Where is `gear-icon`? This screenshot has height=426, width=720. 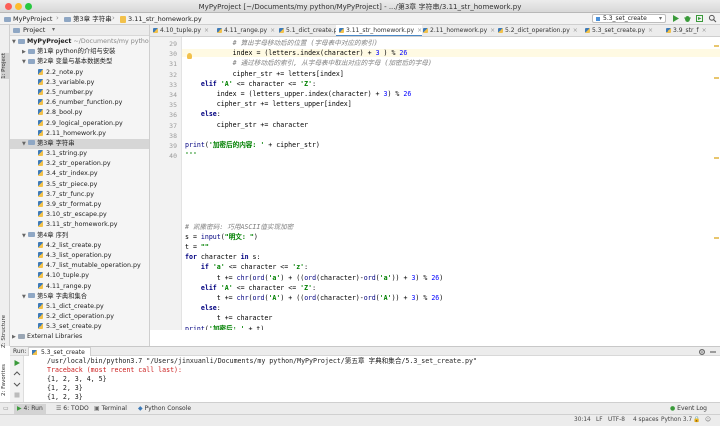
gear-icon is located at coordinates (702, 352).